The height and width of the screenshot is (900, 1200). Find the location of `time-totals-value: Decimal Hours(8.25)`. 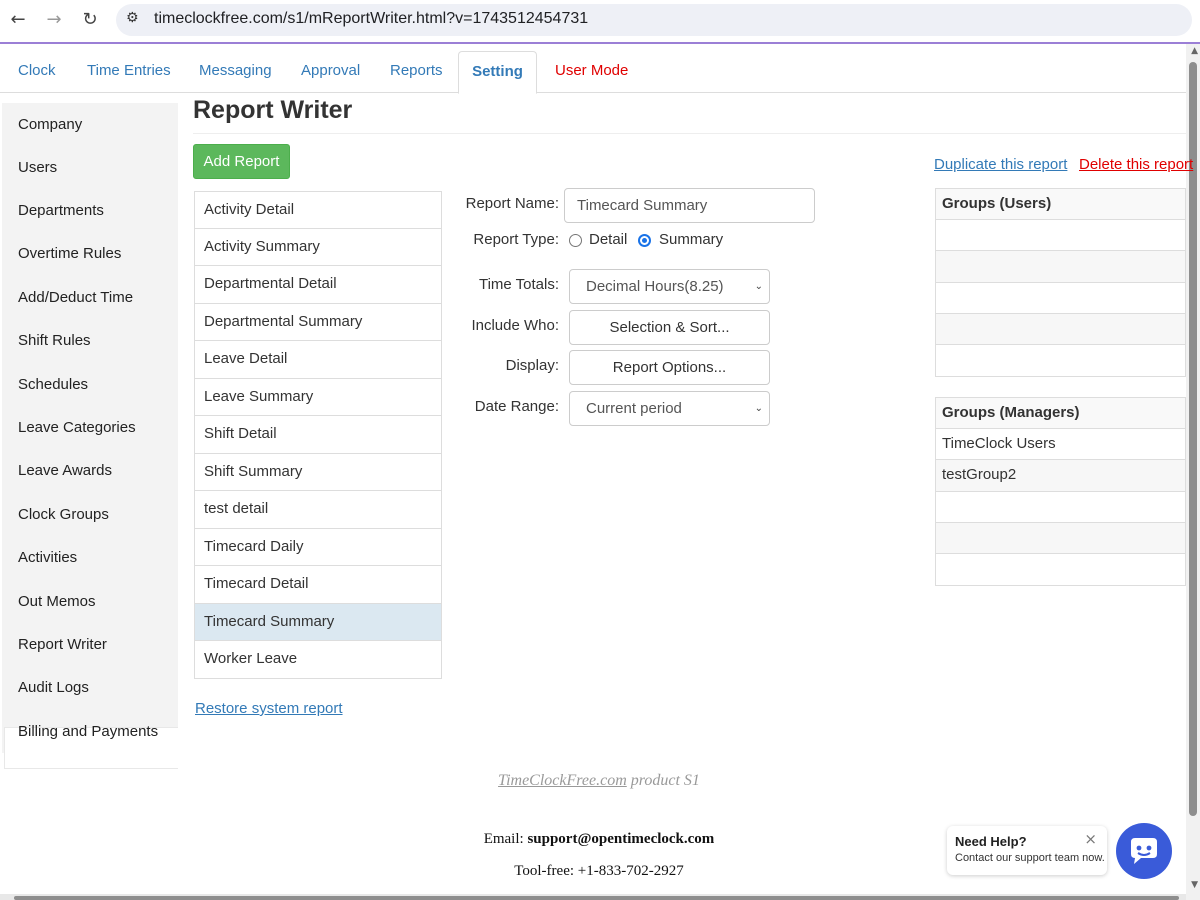

time-totals-value: Decimal Hours(8.25) is located at coordinates (655, 286).